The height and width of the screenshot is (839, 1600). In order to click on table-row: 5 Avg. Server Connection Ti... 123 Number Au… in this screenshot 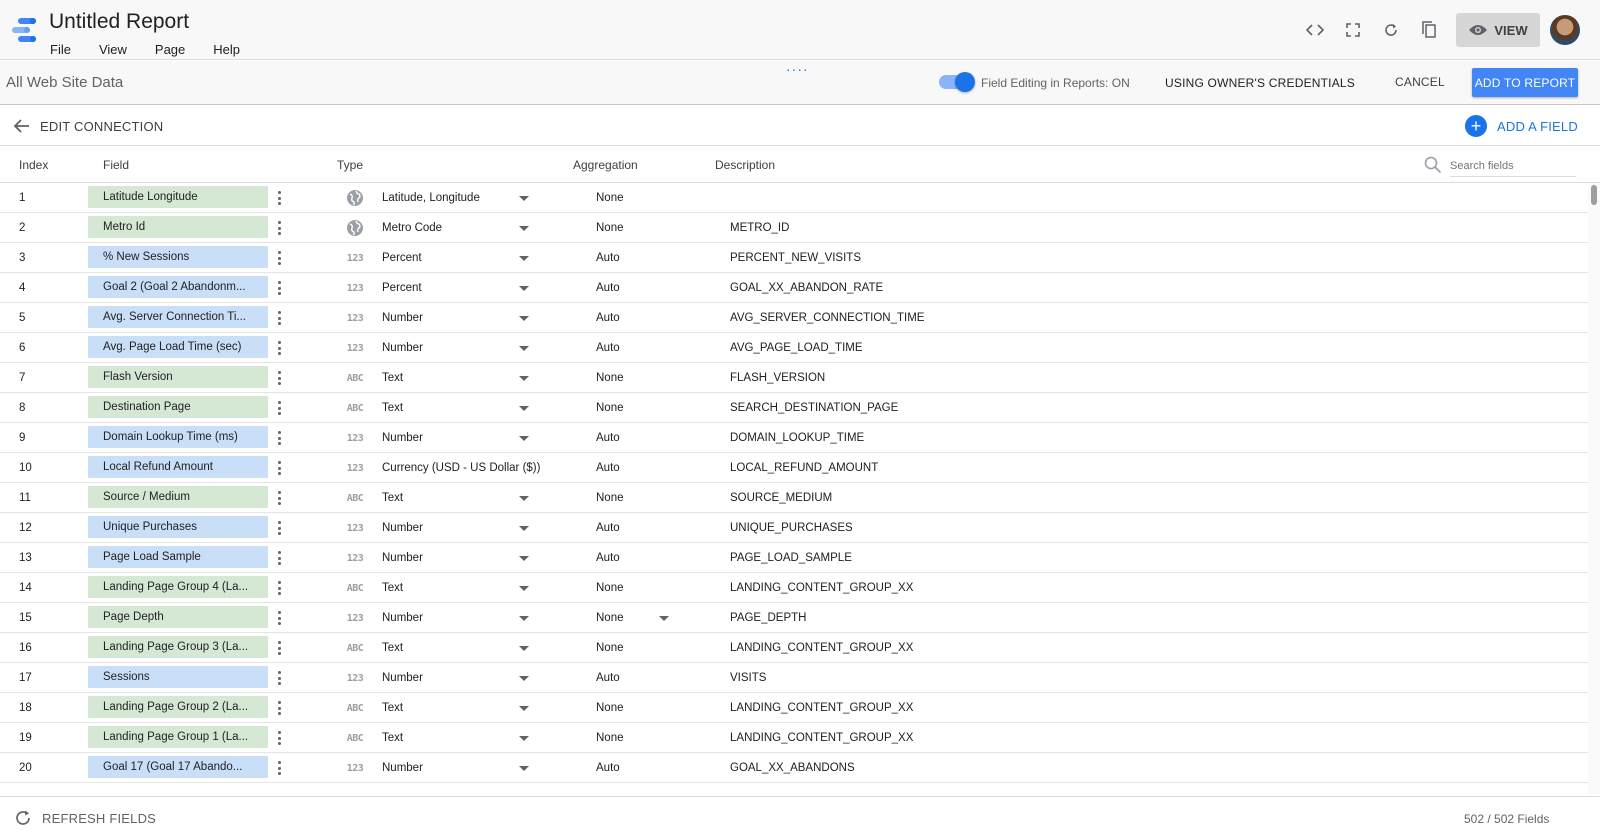, I will do `click(794, 318)`.